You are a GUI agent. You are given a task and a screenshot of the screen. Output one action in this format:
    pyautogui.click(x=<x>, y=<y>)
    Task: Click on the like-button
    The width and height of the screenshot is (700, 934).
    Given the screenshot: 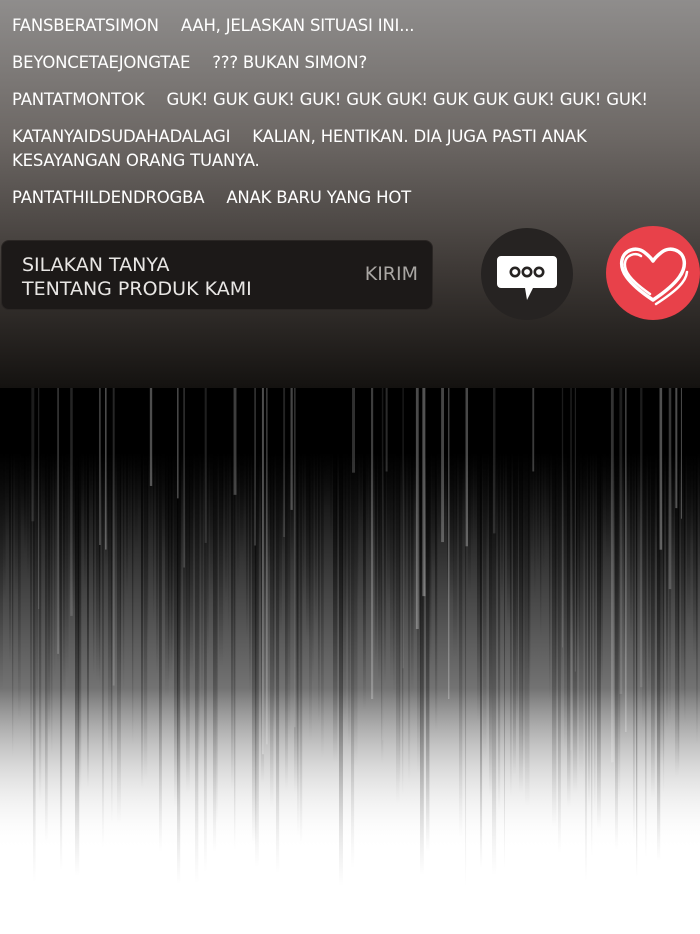 What is the action you would take?
    pyautogui.click(x=653, y=273)
    